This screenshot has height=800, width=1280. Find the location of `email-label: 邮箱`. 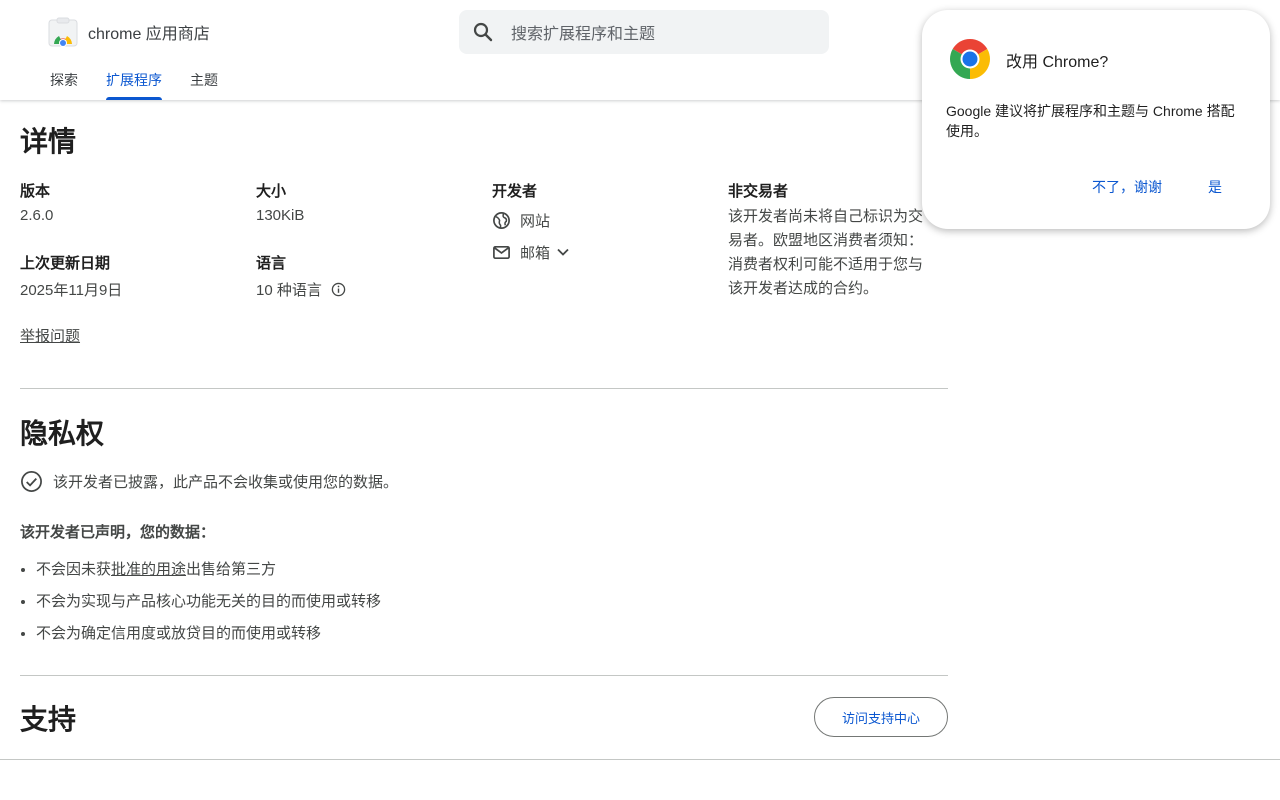

email-label: 邮箱 is located at coordinates (535, 253).